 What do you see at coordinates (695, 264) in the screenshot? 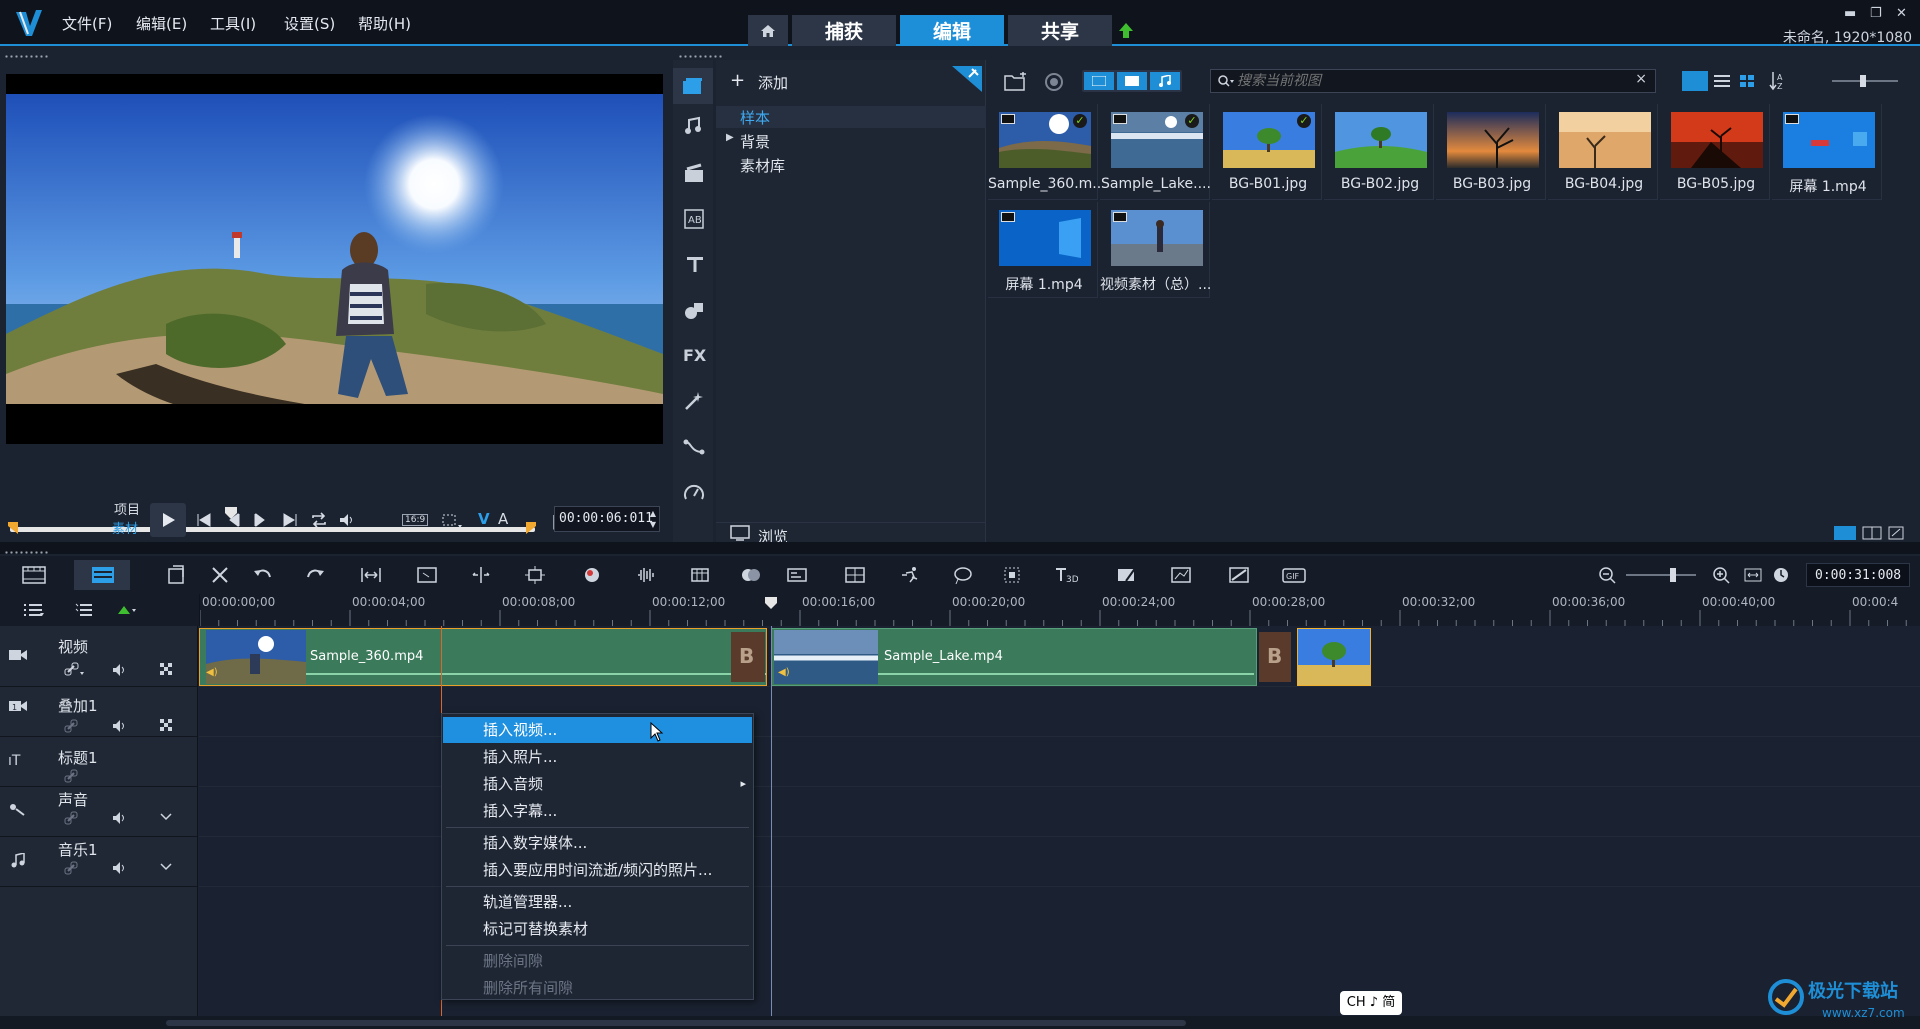
I see `title-icon` at bounding box center [695, 264].